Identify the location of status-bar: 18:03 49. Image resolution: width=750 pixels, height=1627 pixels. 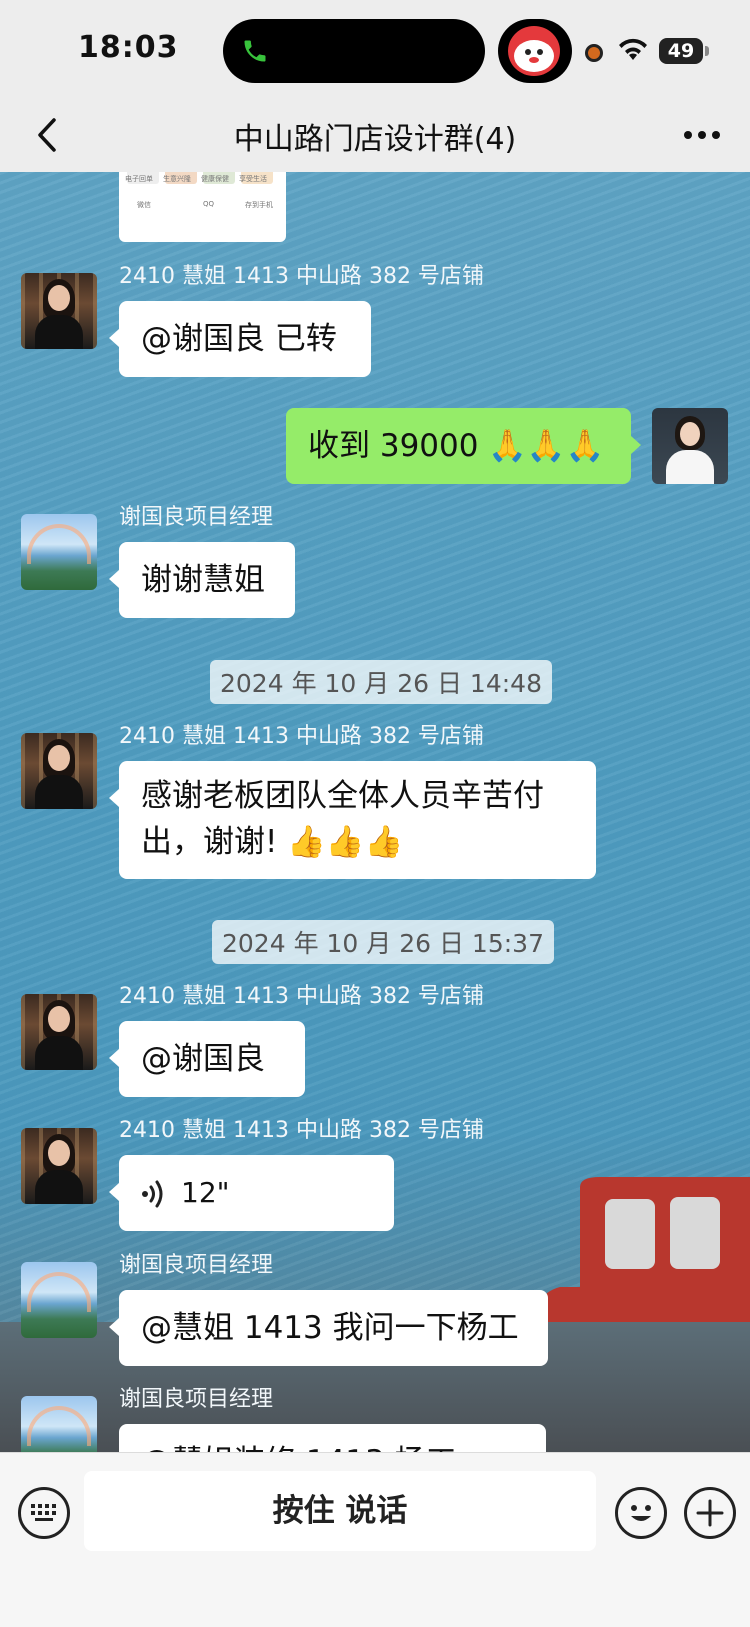
(375, 50).